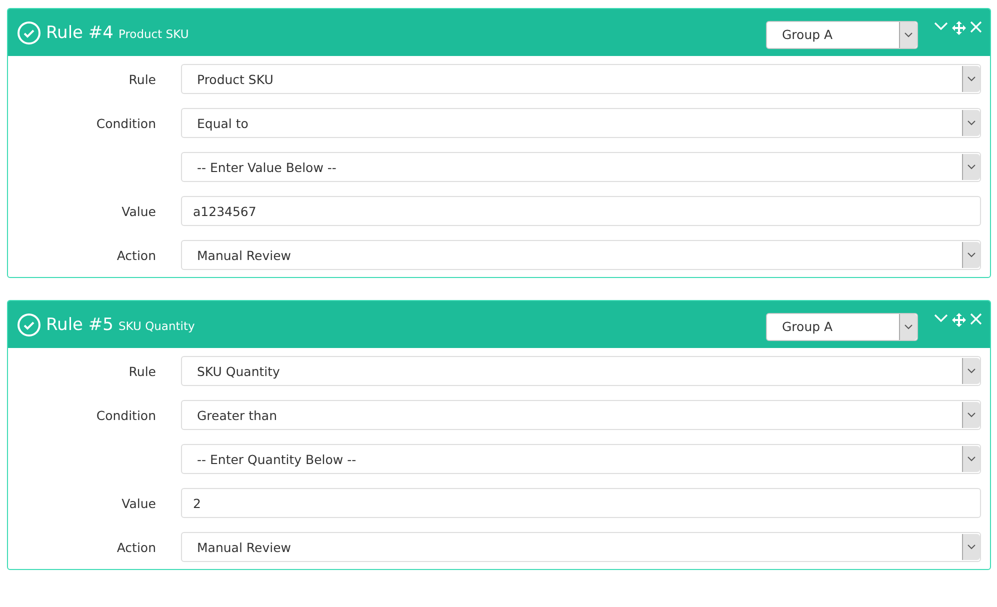 The width and height of the screenshot is (997, 607). Describe the element at coordinates (581, 503) in the screenshot. I see `input-field: 2` at that location.